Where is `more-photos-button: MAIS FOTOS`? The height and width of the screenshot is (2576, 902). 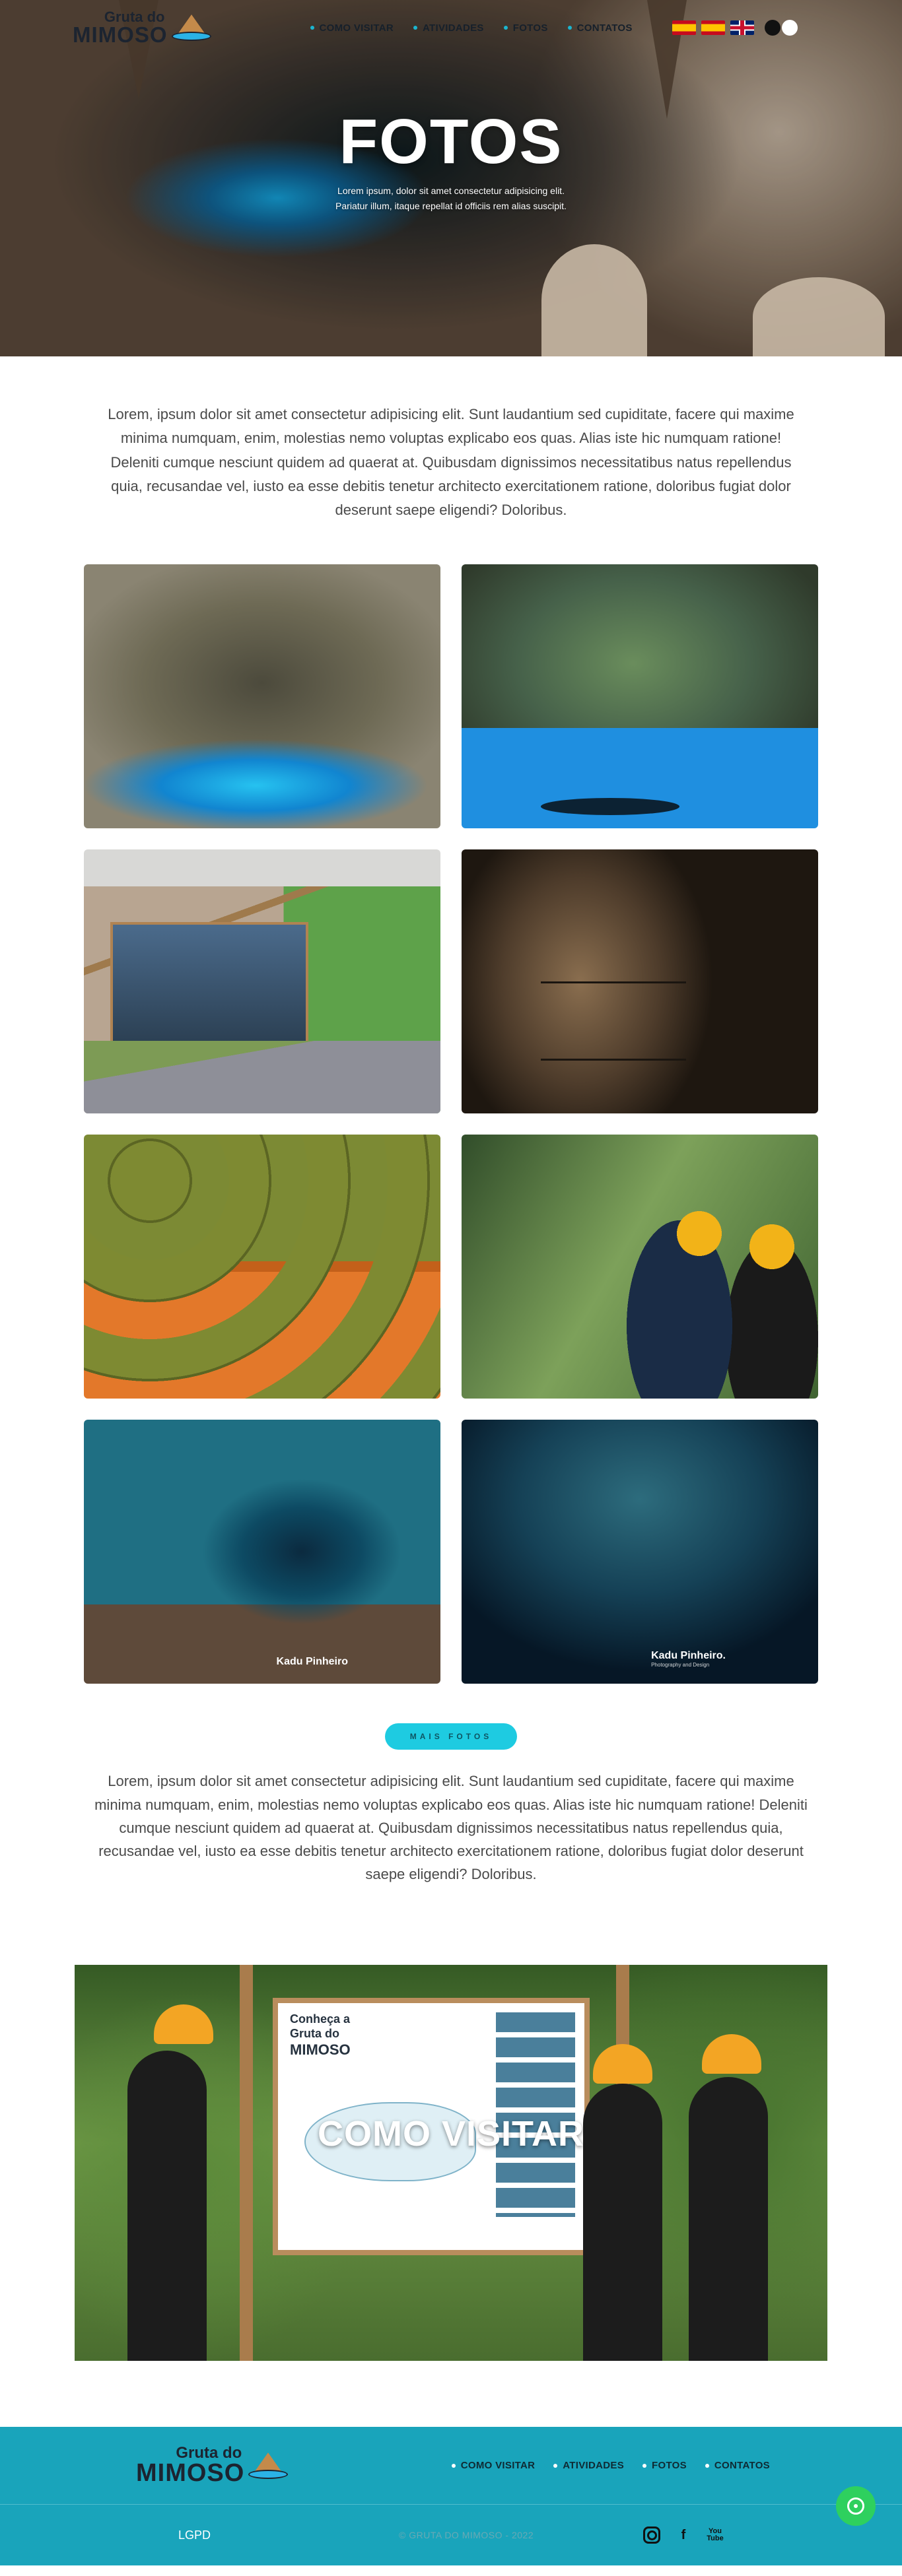
more-photos-button: MAIS FOTOS is located at coordinates (451, 1736).